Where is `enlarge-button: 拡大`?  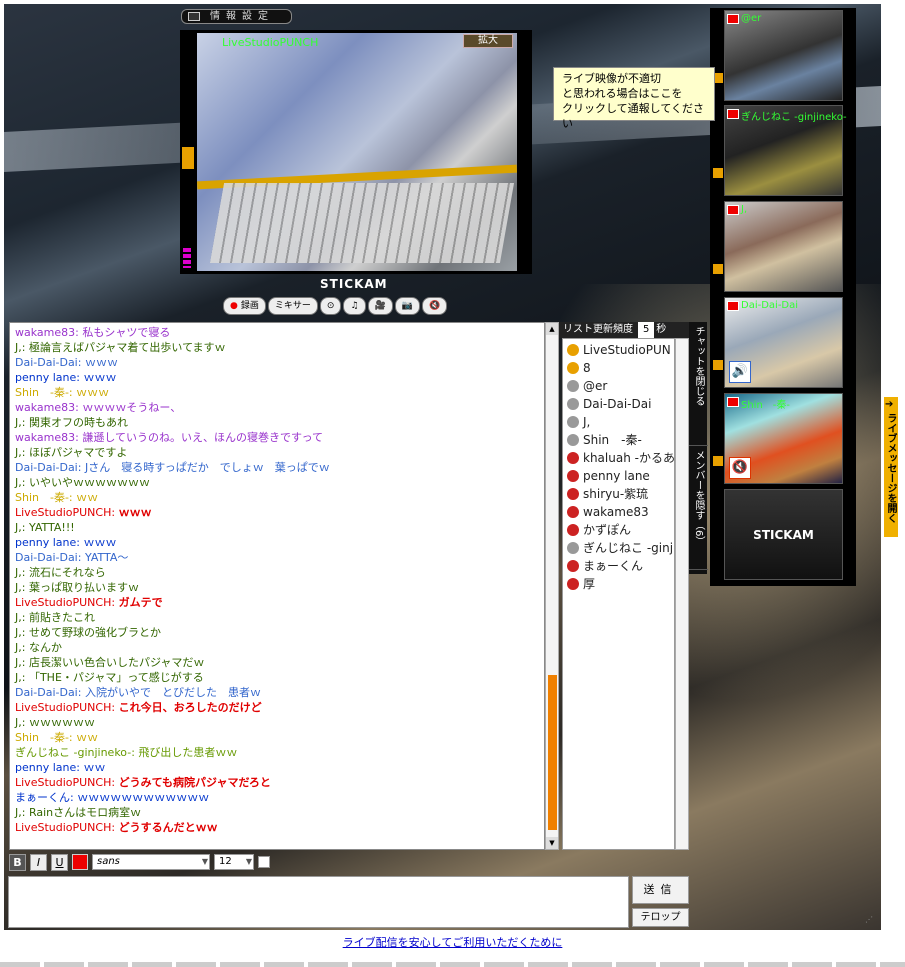 enlarge-button: 拡大 is located at coordinates (488, 41).